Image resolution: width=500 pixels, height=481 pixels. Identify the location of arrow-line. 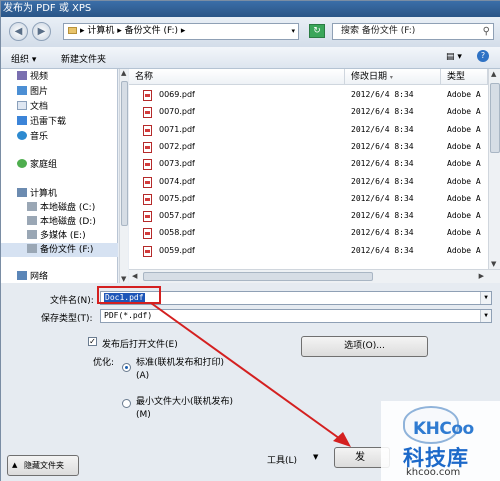
(247, 372).